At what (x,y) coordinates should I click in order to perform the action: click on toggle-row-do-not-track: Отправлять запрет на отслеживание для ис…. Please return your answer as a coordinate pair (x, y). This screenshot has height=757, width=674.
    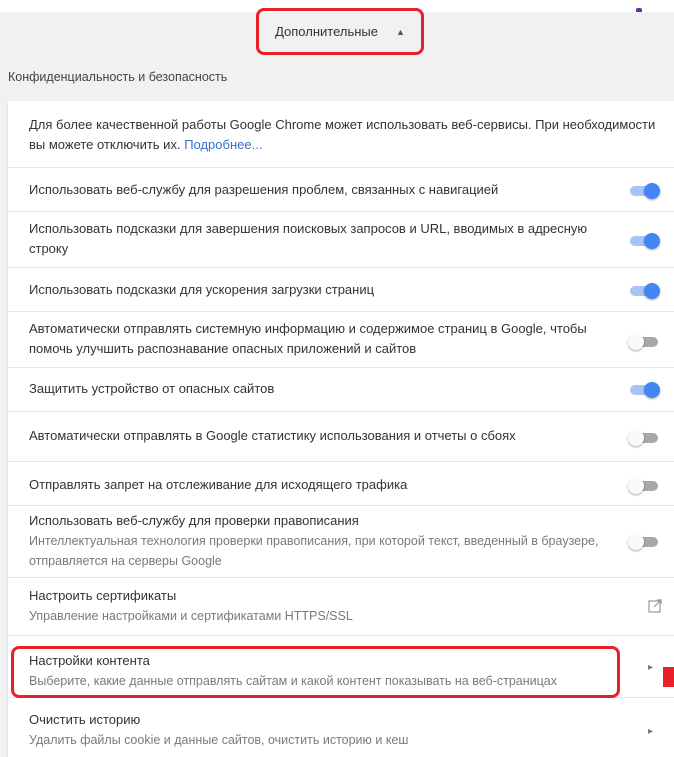
    Looking at the image, I should click on (341, 483).